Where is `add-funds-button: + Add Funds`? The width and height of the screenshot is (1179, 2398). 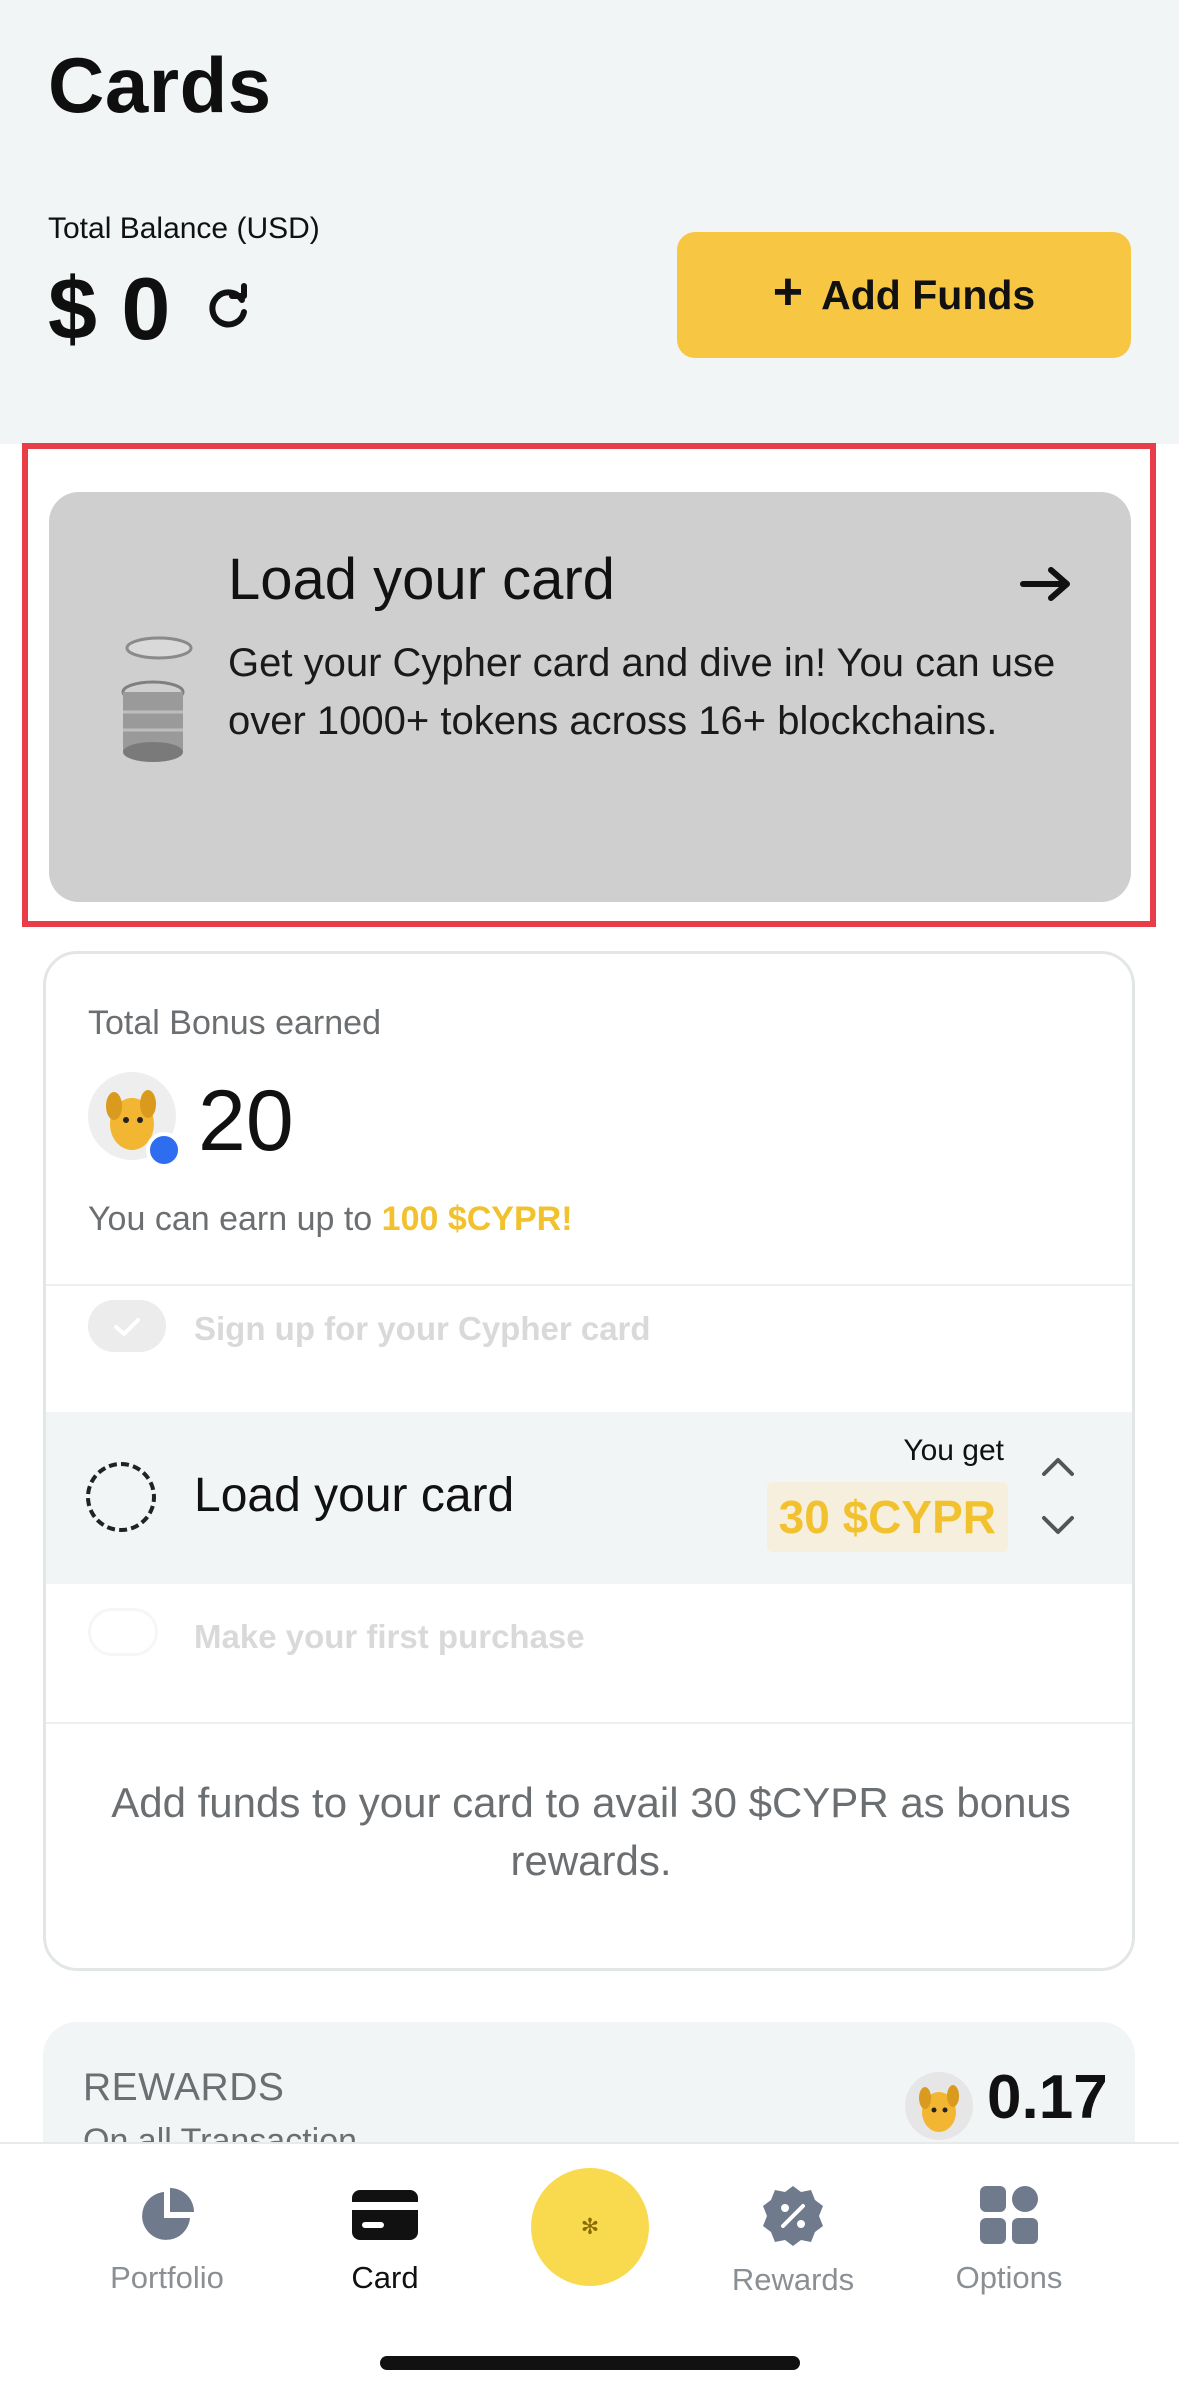 add-funds-button: + Add Funds is located at coordinates (904, 295).